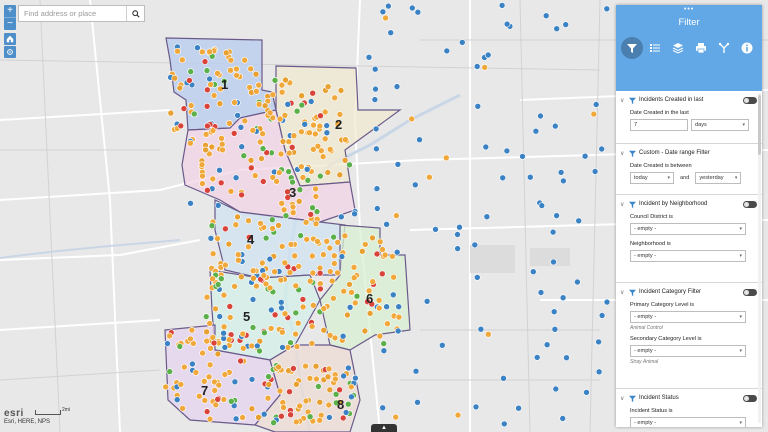 The height and width of the screenshot is (432, 768). Describe the element at coordinates (678, 48) in the screenshot. I see `tool-layers` at that location.